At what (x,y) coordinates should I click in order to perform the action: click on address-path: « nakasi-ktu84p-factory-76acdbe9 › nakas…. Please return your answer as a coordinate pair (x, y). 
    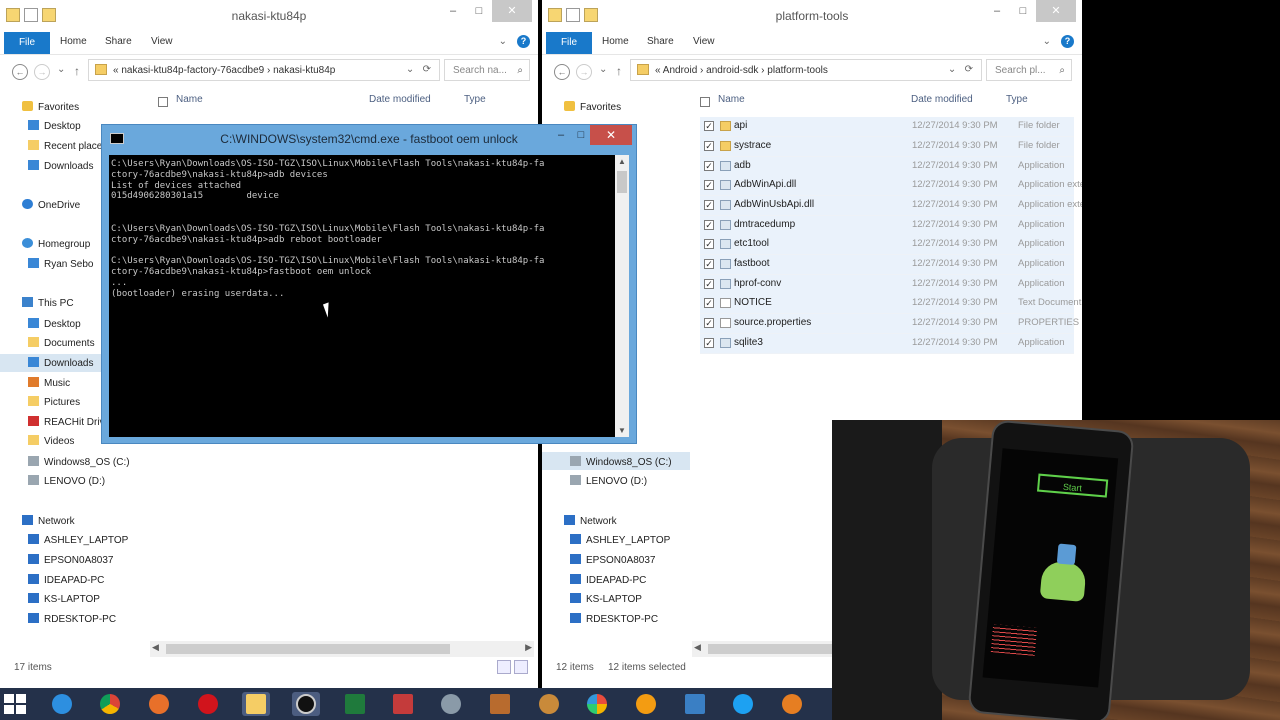
    Looking at the image, I should click on (224, 70).